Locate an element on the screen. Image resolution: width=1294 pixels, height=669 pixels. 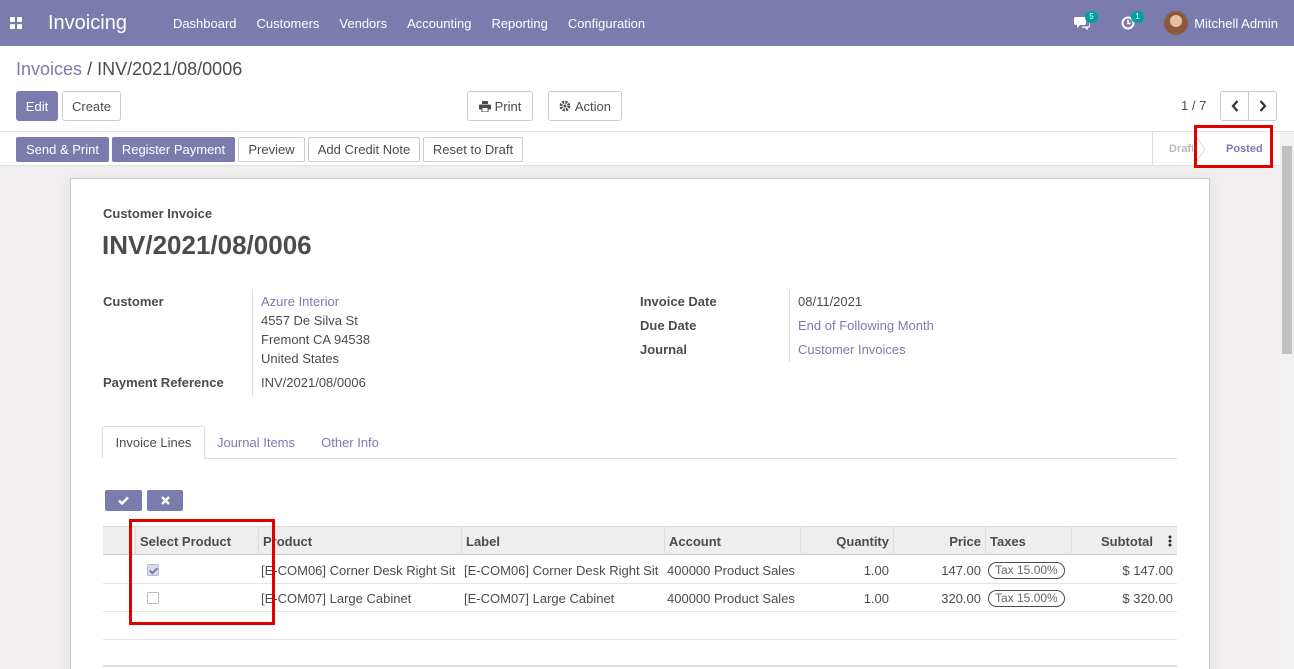
due-date-label: Due Date is located at coordinates (668, 325).